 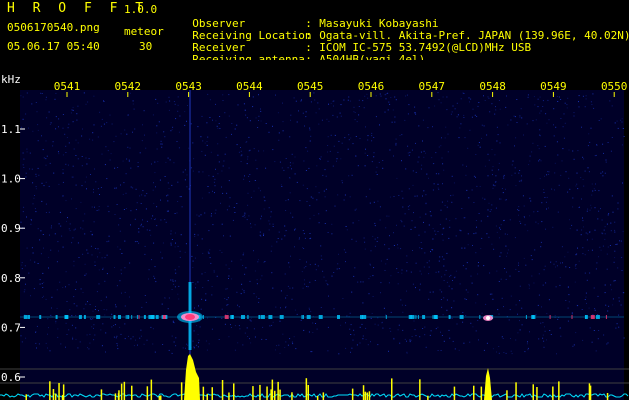 I want to click on x-tick-label: 0544, so click(x=249, y=86).